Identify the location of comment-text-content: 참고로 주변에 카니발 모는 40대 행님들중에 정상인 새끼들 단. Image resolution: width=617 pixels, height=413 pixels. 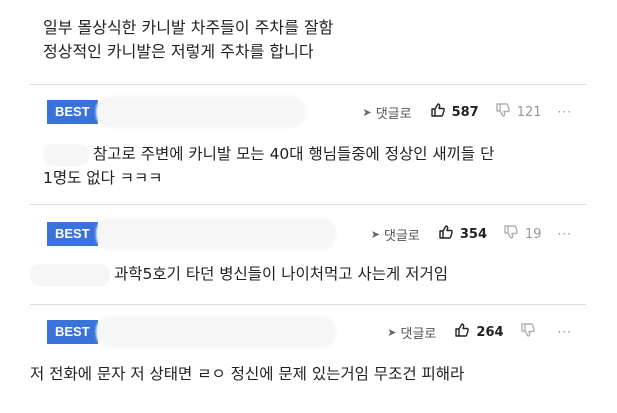
(294, 154).